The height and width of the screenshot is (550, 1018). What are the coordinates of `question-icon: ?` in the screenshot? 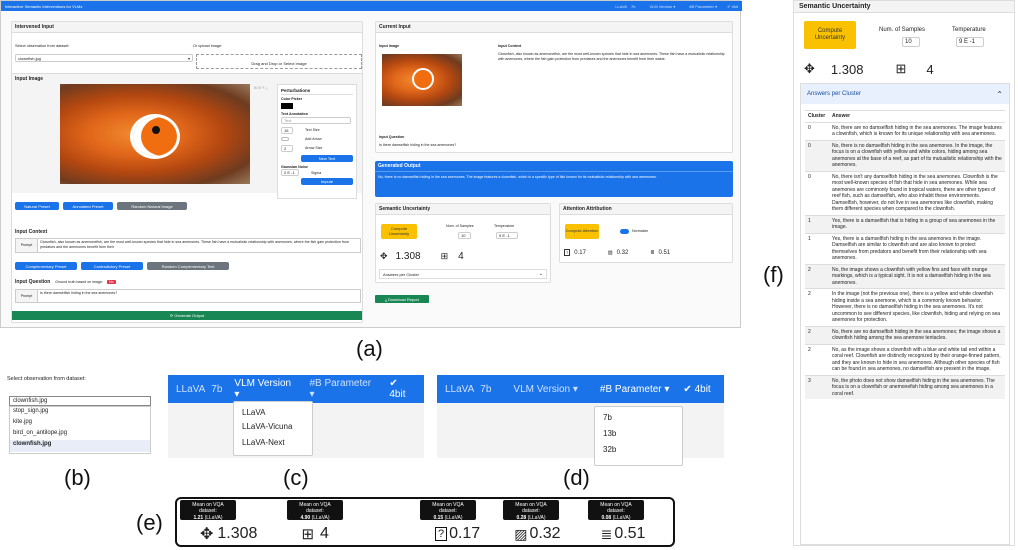 It's located at (441, 534).